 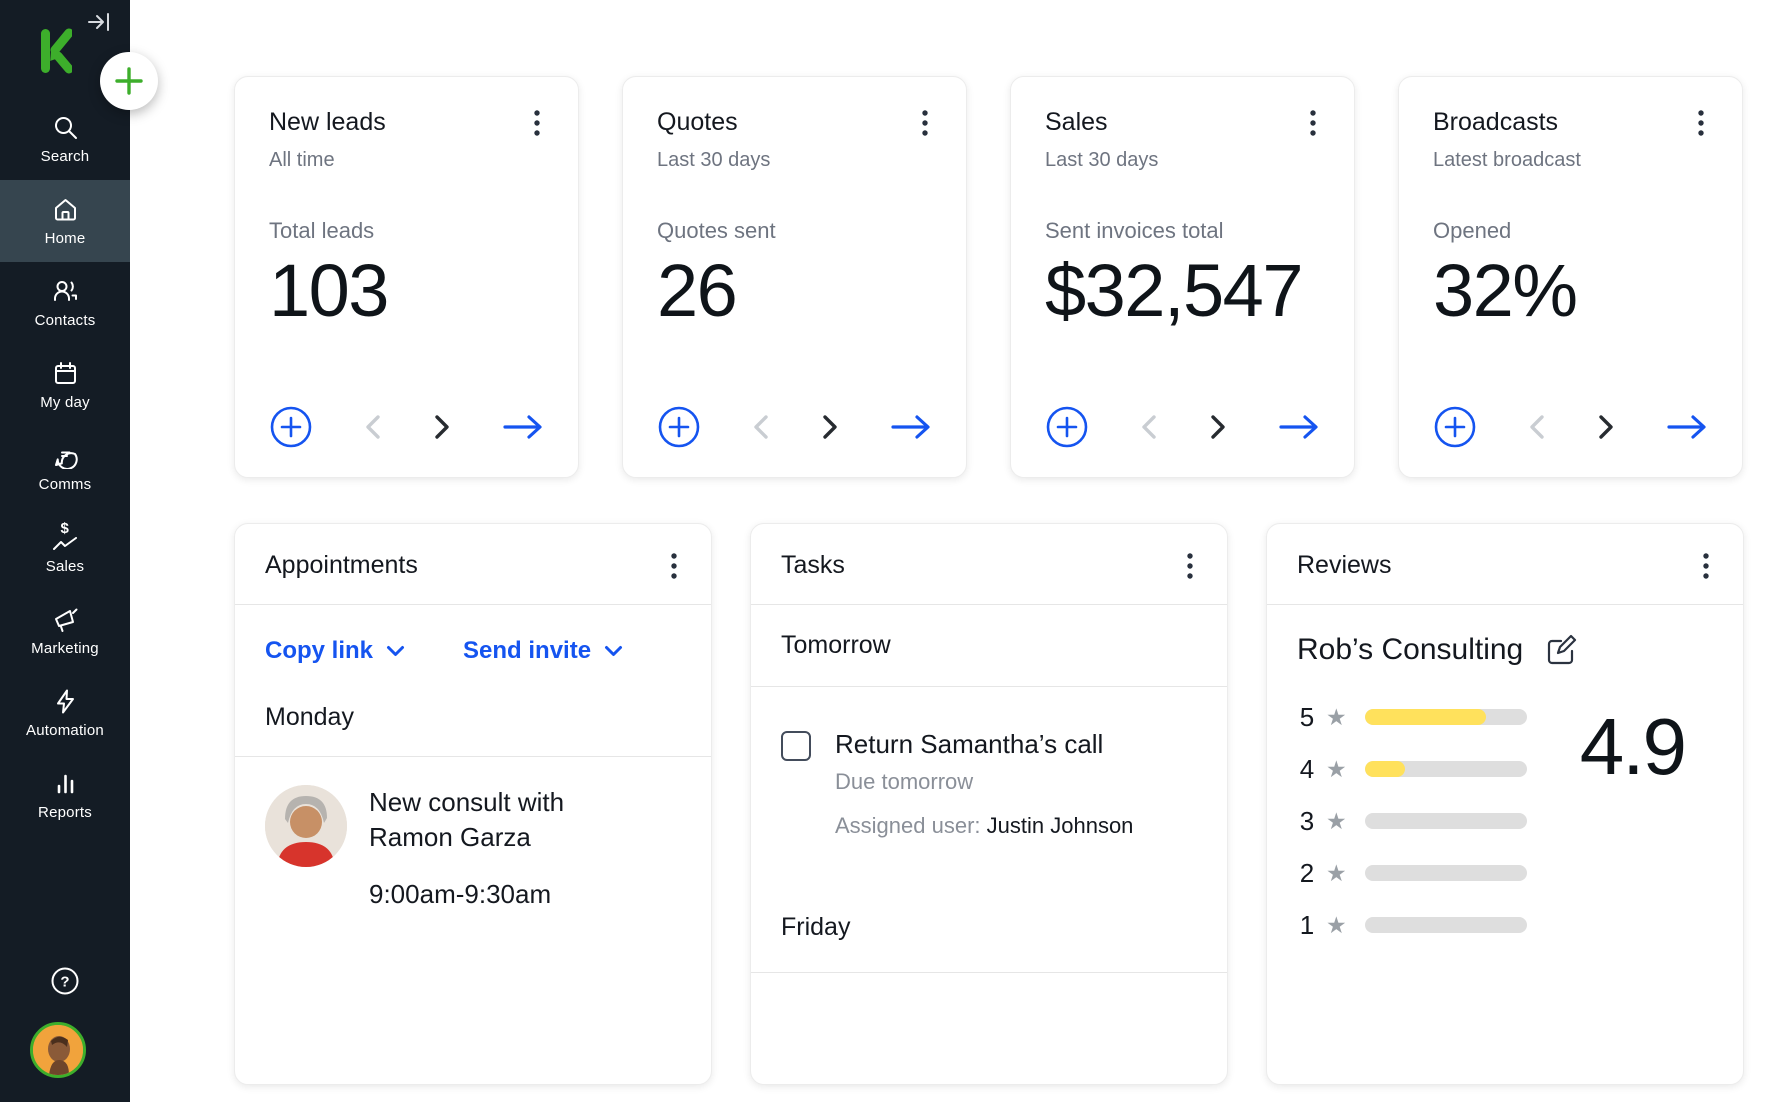 What do you see at coordinates (1307, 716) in the screenshot?
I see `rating-star-count: 5` at bounding box center [1307, 716].